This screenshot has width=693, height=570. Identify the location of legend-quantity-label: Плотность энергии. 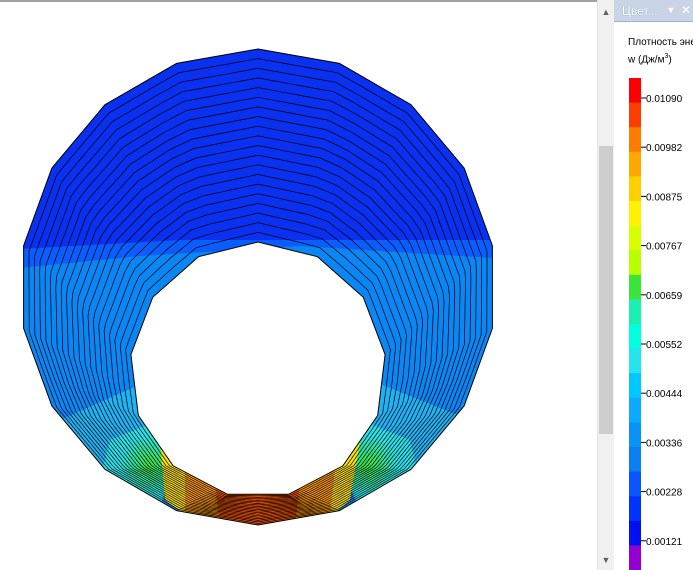
(660, 42).